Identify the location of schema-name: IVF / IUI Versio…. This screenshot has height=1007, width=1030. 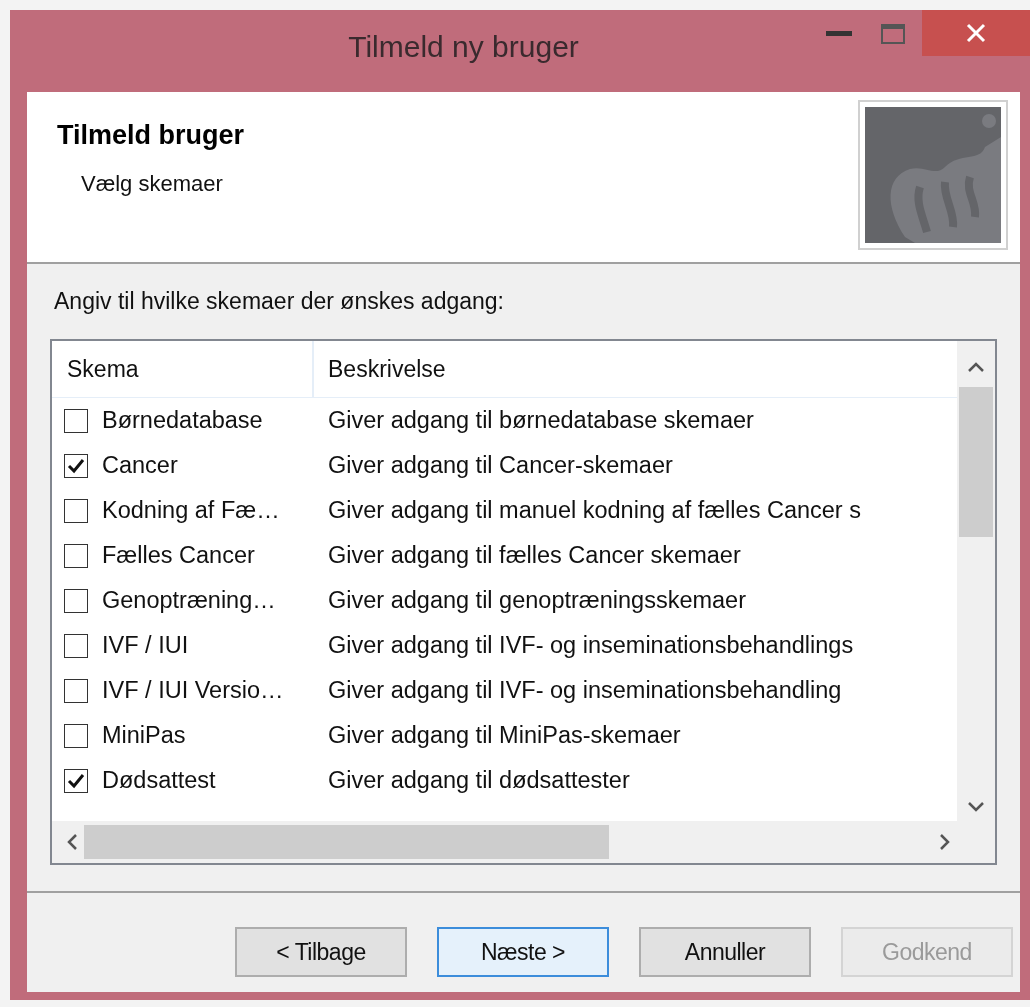
(193, 690).